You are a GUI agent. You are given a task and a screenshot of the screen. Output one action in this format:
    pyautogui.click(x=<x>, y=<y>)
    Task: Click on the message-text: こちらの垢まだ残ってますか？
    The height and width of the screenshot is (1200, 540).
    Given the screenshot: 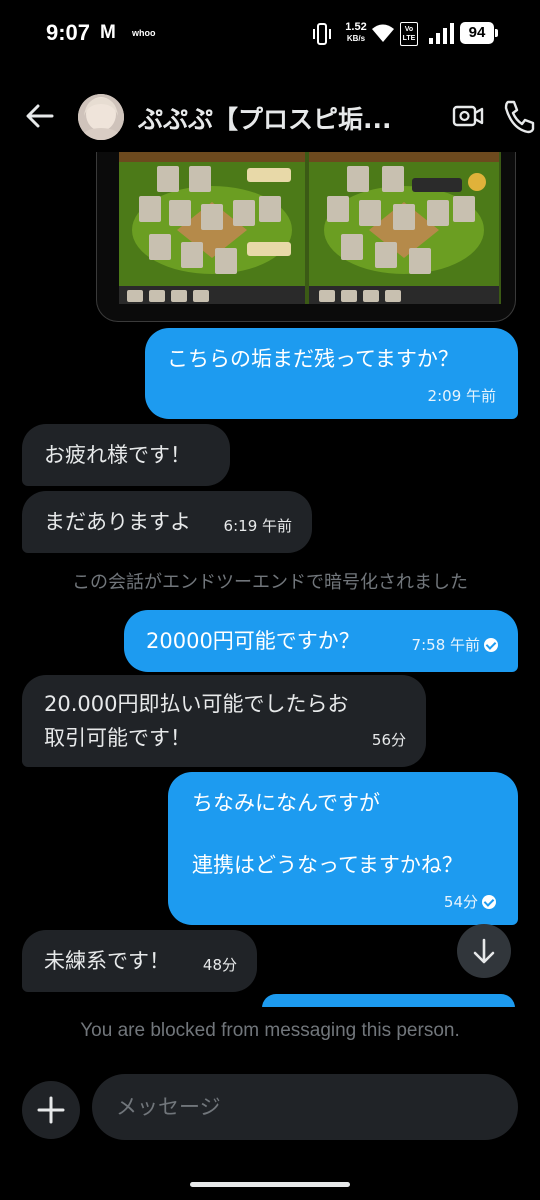 What is the action you would take?
    pyautogui.click(x=313, y=359)
    